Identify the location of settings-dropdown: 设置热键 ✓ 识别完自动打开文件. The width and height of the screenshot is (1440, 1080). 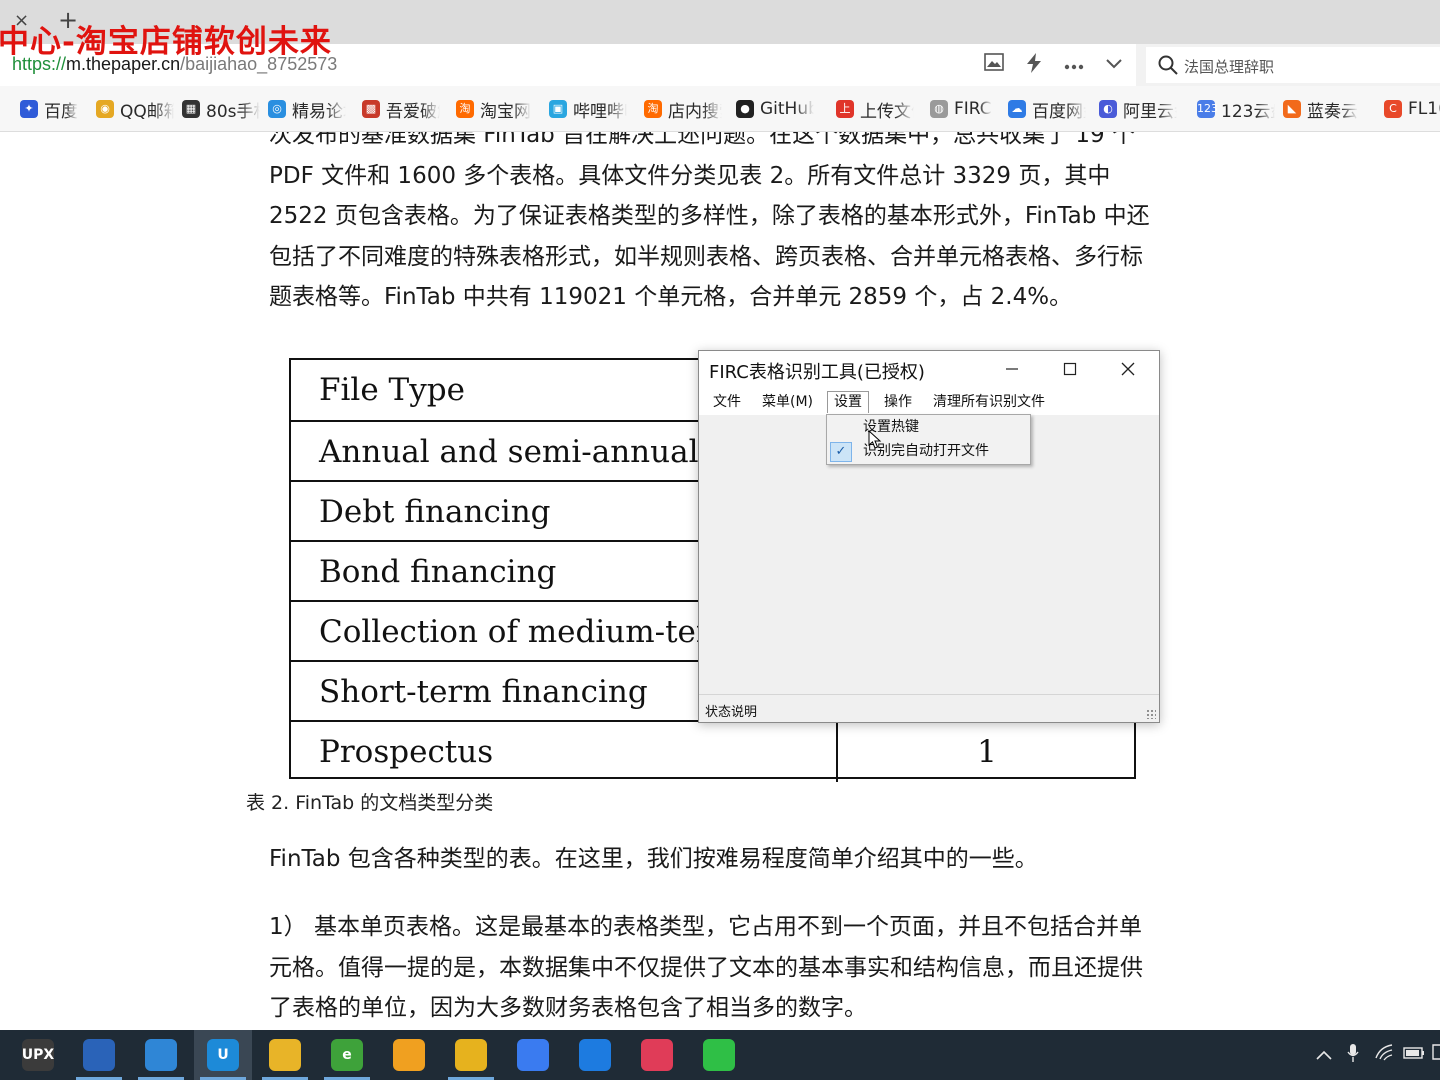
(928, 439).